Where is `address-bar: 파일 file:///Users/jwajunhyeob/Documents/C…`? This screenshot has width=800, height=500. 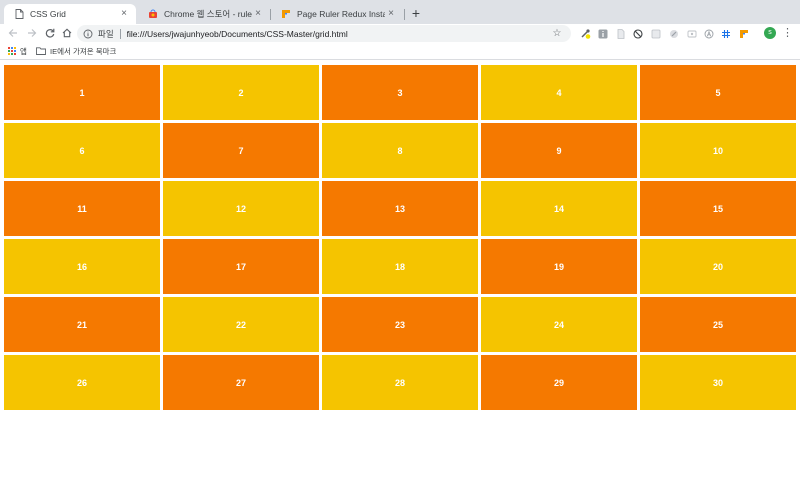 address-bar: 파일 file:///Users/jwajunhyeob/Documents/C… is located at coordinates (324, 33).